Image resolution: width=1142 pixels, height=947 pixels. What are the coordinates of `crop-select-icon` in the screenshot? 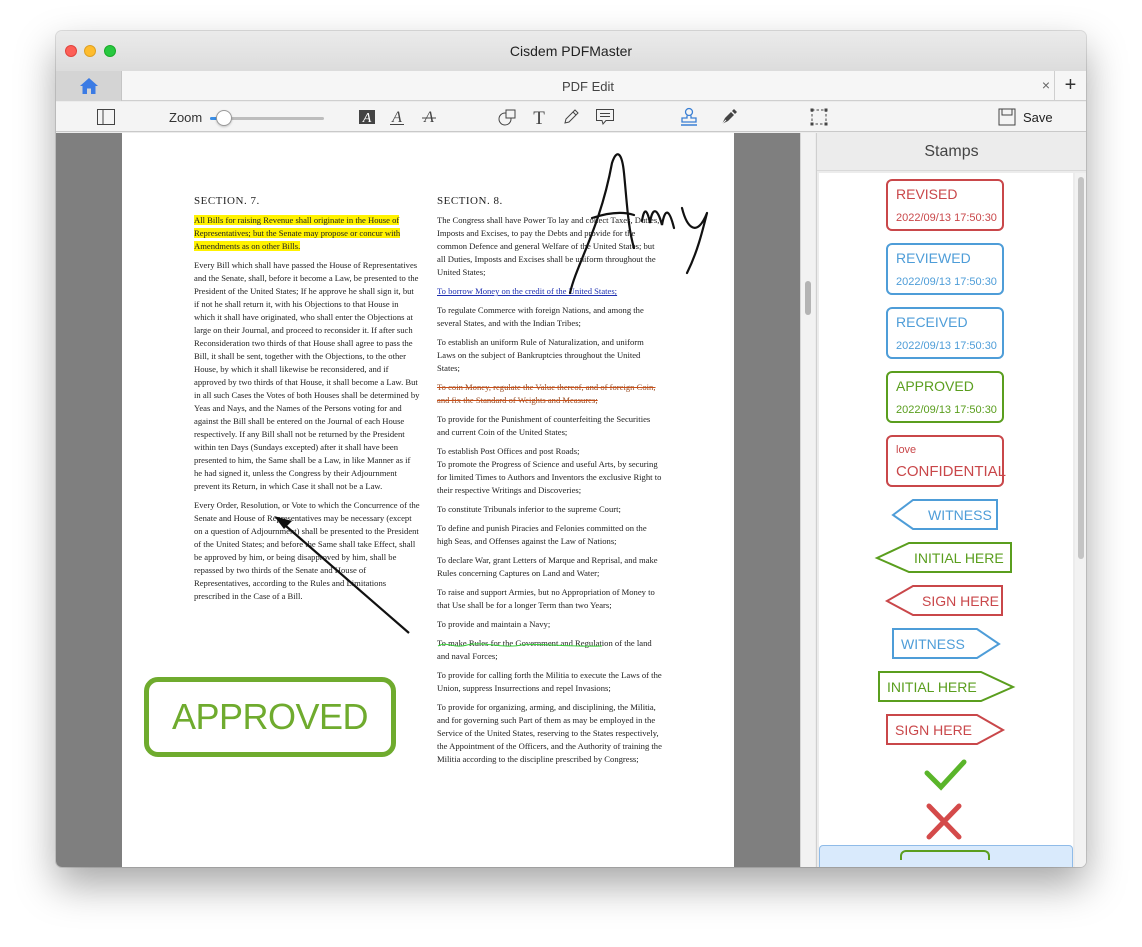 It's located at (819, 117).